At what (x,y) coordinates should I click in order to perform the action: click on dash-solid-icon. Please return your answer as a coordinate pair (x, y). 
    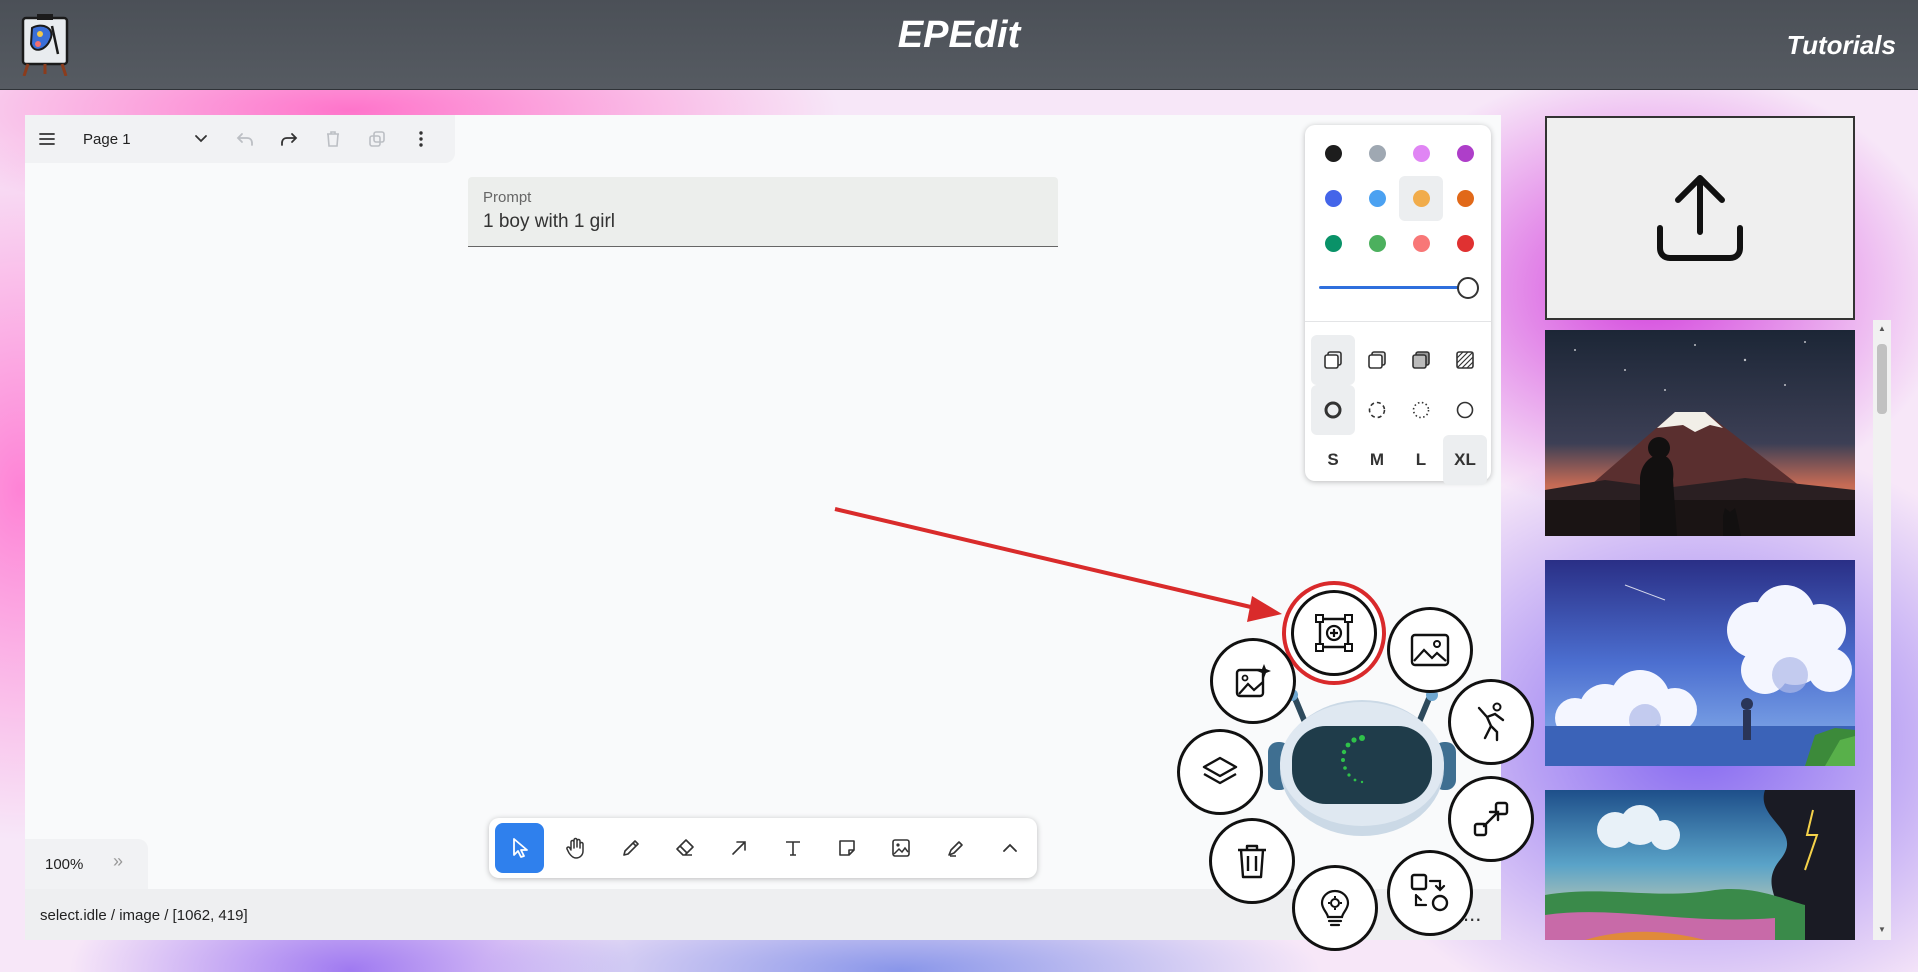
    Looking at the image, I should click on (1465, 410).